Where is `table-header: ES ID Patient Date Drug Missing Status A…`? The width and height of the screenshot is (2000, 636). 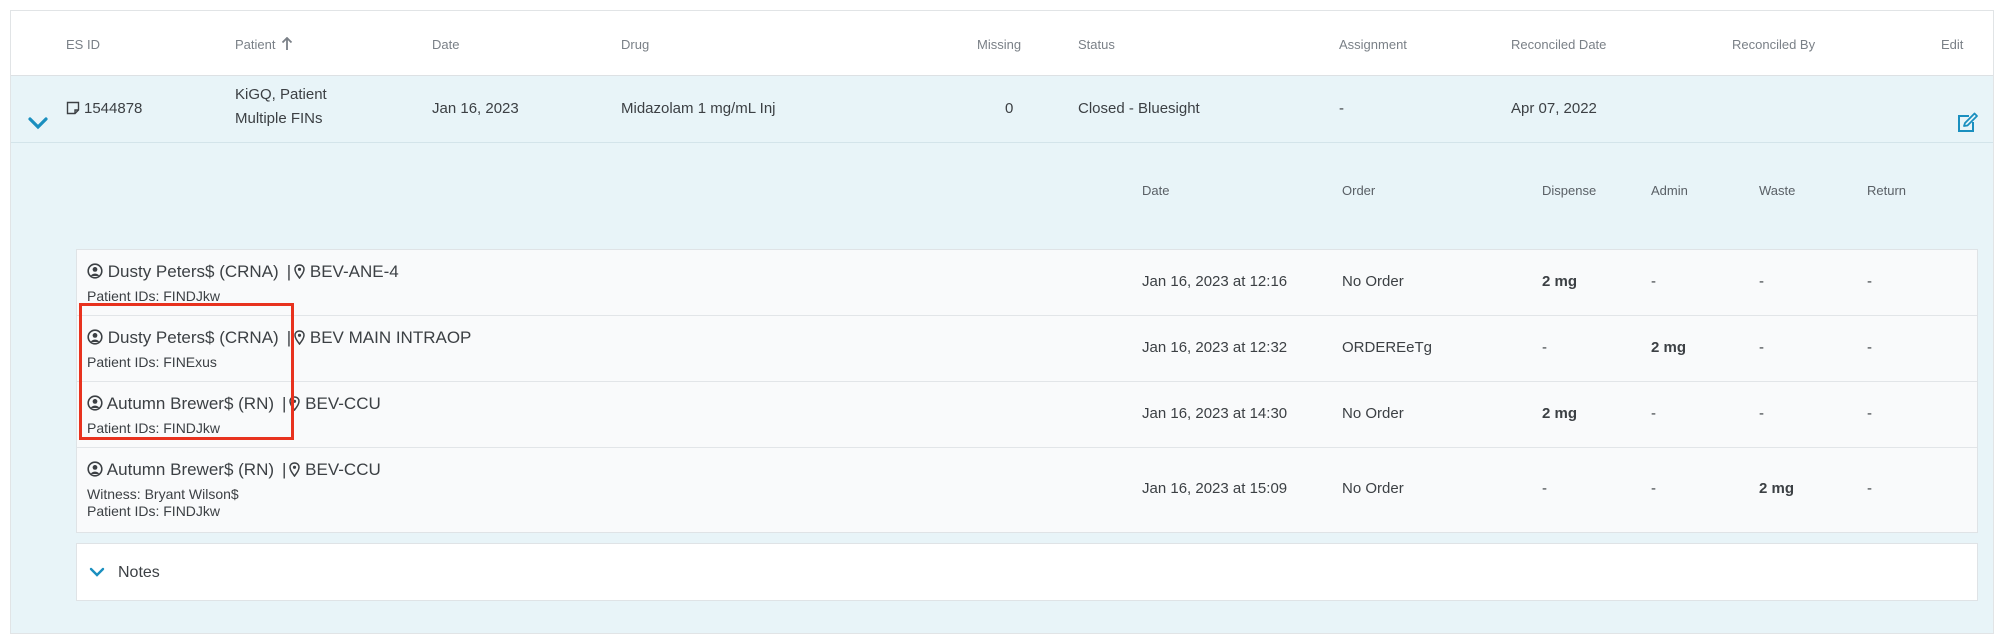
table-header: ES ID Patient Date Drug Missing Status A… is located at coordinates (1002, 43).